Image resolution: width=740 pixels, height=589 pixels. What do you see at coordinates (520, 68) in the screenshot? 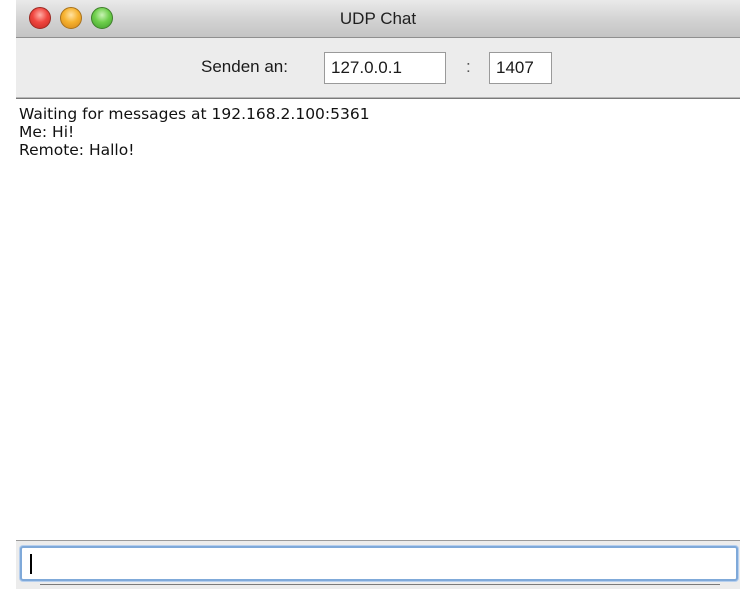
I see `port-field: 1407` at bounding box center [520, 68].